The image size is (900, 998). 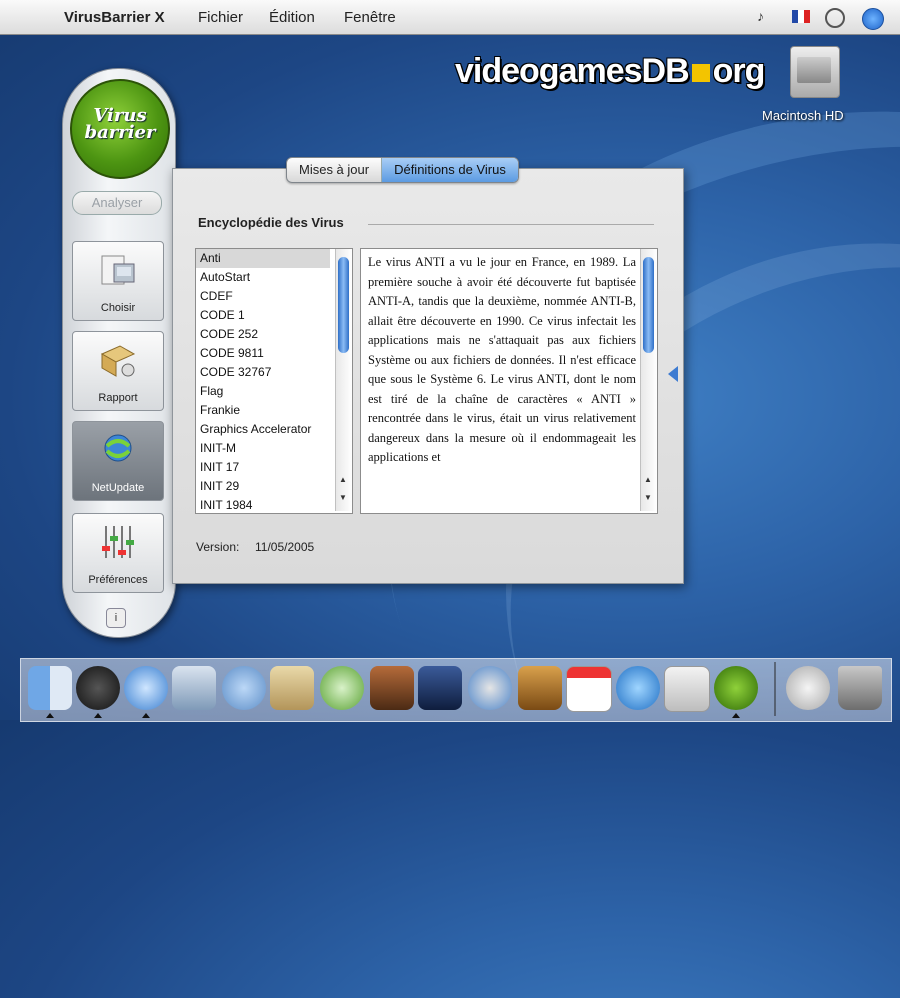 I want to click on garageband-icon, so click(x=540, y=688).